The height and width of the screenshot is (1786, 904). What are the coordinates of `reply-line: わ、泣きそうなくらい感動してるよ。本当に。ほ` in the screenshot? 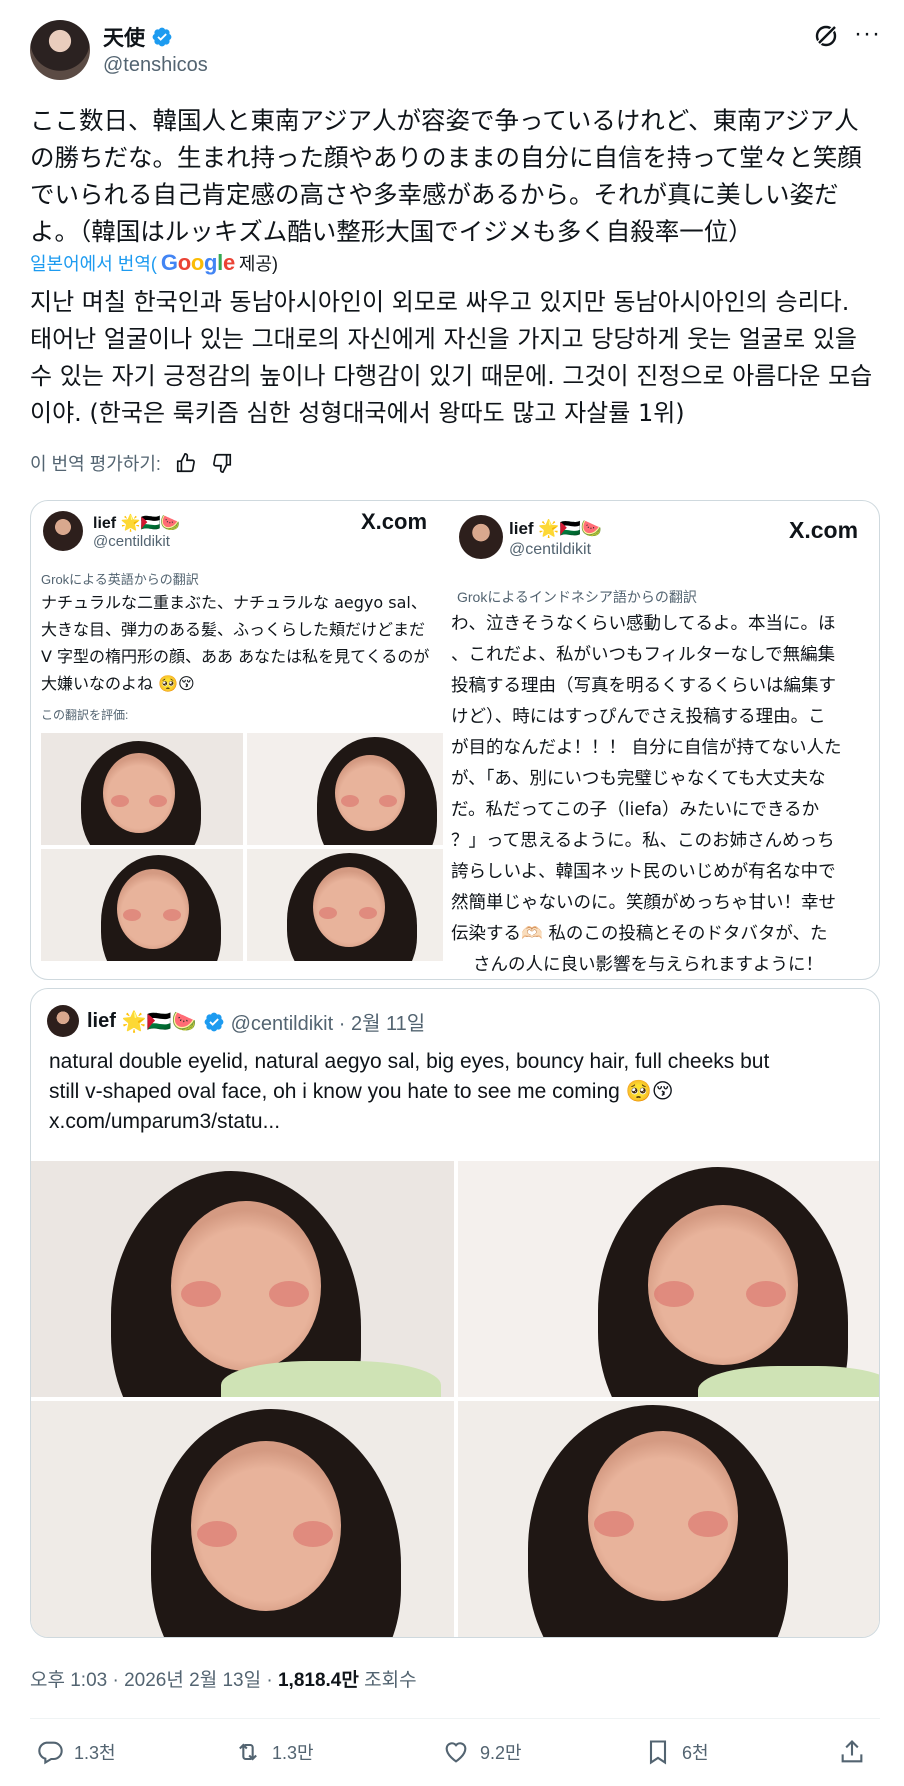 It's located at (643, 624).